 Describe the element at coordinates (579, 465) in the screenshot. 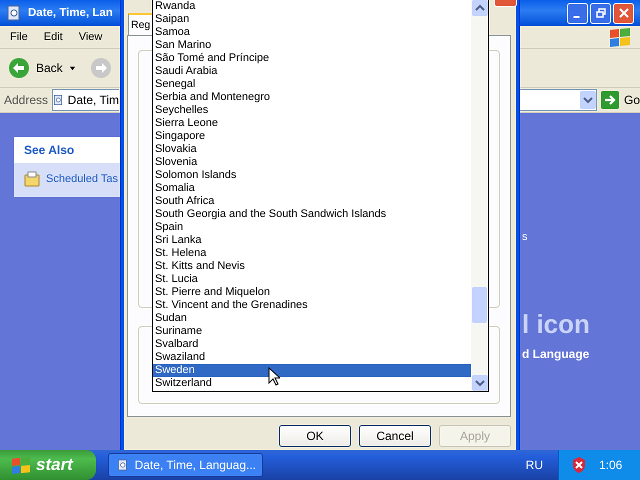

I see `shield-icon` at that location.